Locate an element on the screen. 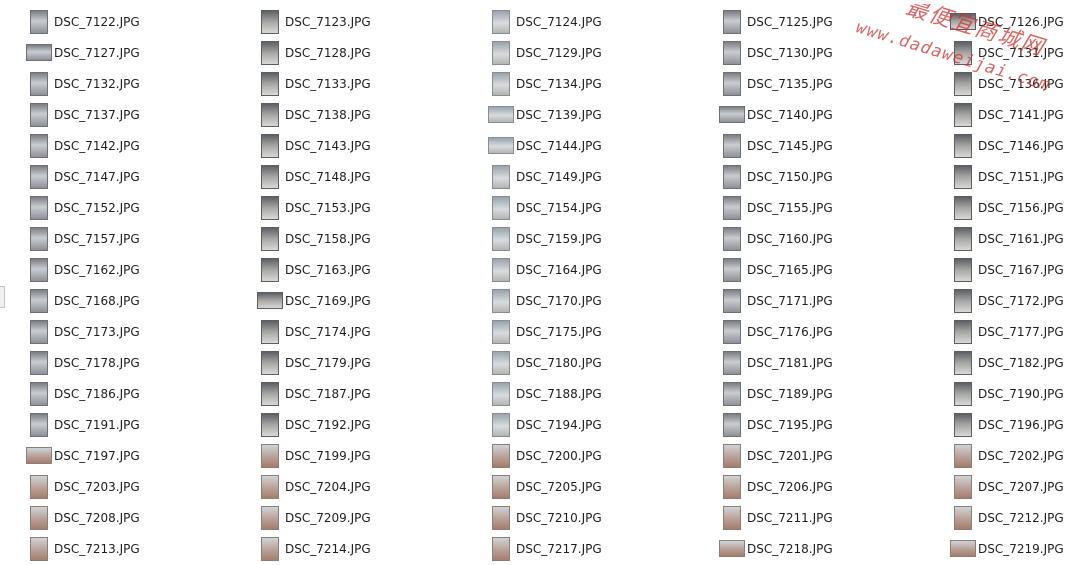  file-item: DSC_7130.JPG is located at coordinates (808, 52).